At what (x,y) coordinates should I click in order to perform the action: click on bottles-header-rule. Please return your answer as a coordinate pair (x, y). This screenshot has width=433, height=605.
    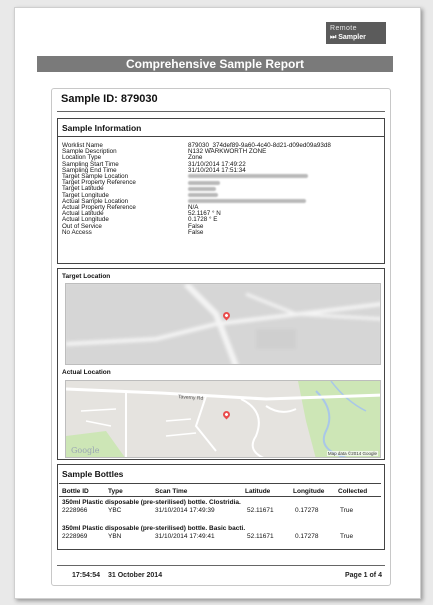
    Looking at the image, I should click on (220, 496).